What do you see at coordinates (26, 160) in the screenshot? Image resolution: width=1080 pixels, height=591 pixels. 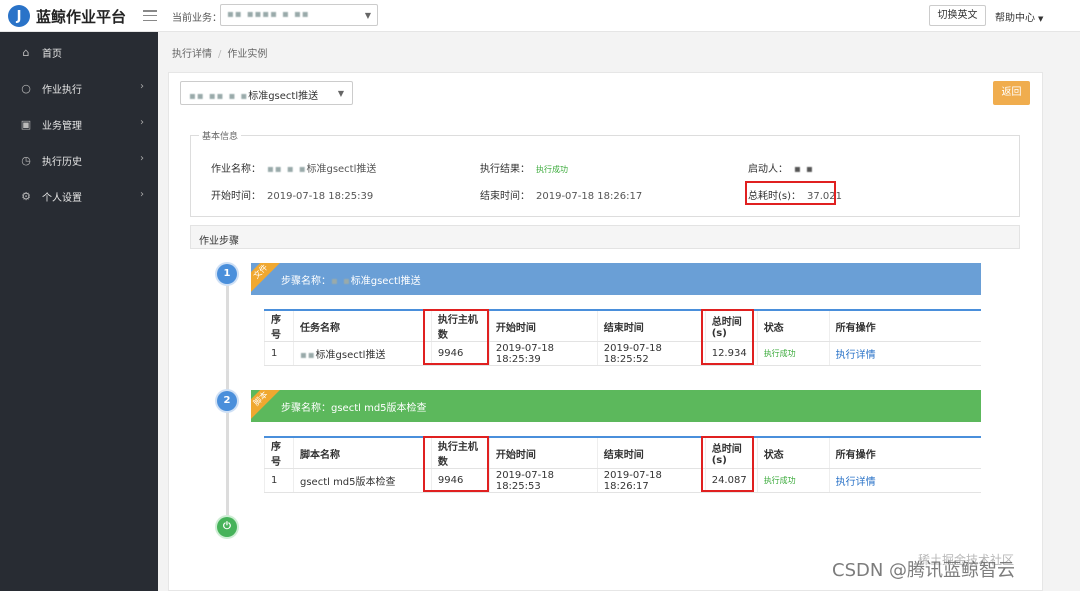 I see `clock-icon: ◷` at bounding box center [26, 160].